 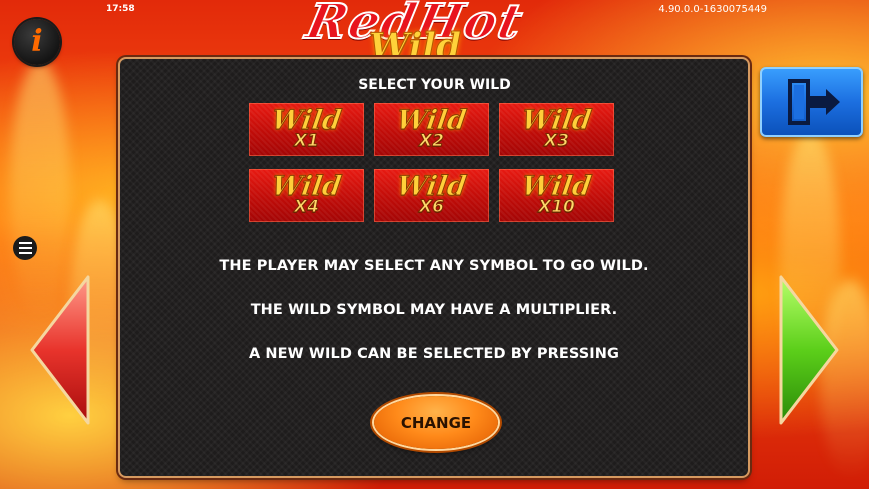 What do you see at coordinates (556, 129) in the screenshot?
I see `wild-option-x3: Wild X3` at bounding box center [556, 129].